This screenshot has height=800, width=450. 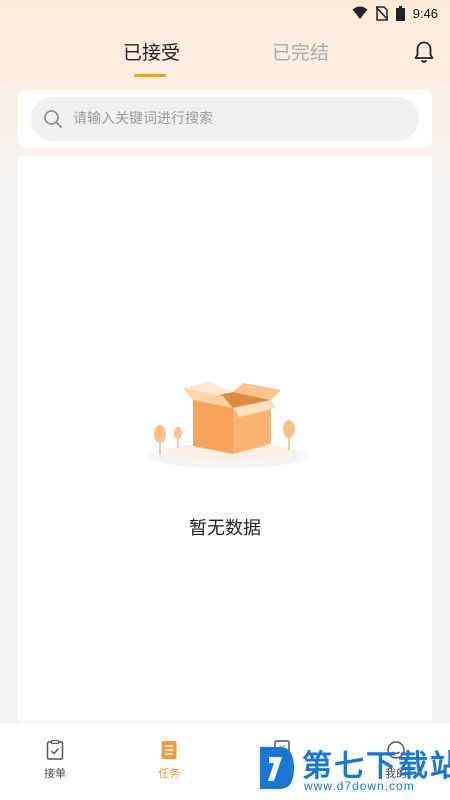 What do you see at coordinates (55, 749) in the screenshot?
I see `clipboard-check-icon` at bounding box center [55, 749].